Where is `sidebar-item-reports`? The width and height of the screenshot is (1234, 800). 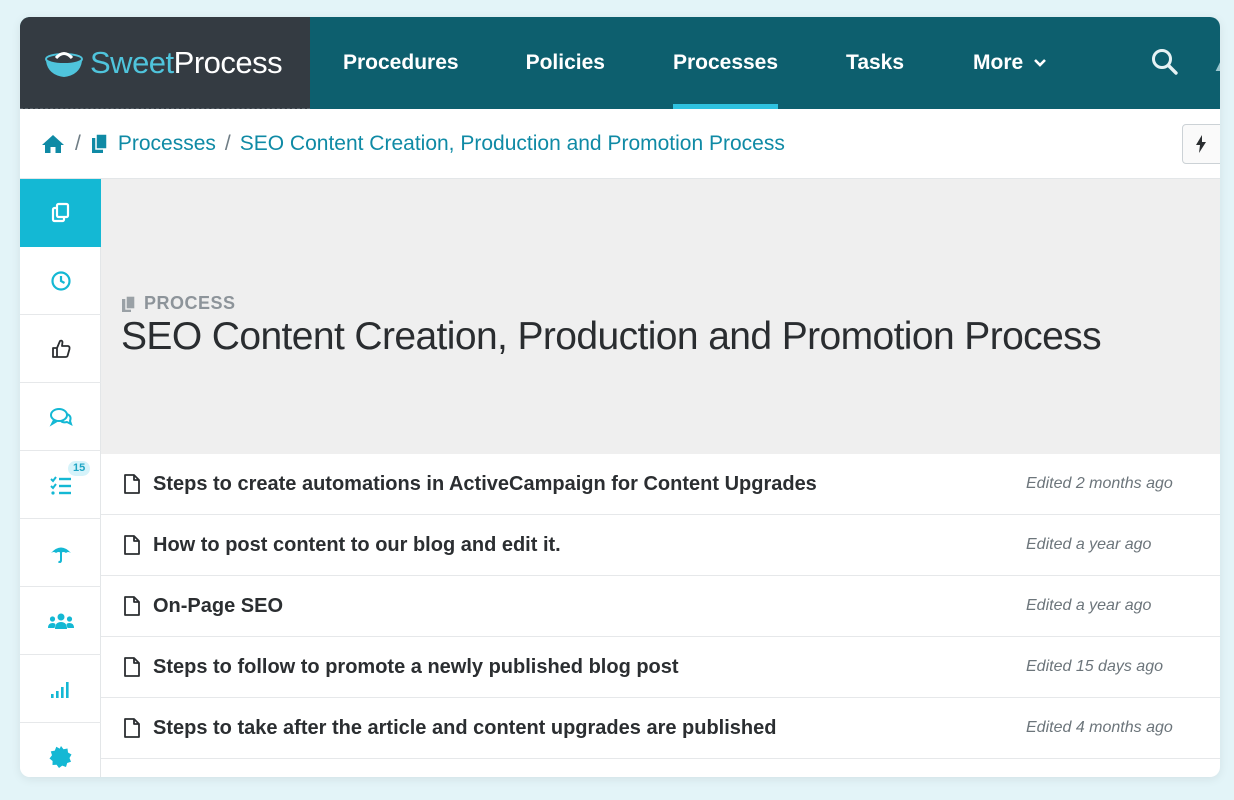 sidebar-item-reports is located at coordinates (60, 689).